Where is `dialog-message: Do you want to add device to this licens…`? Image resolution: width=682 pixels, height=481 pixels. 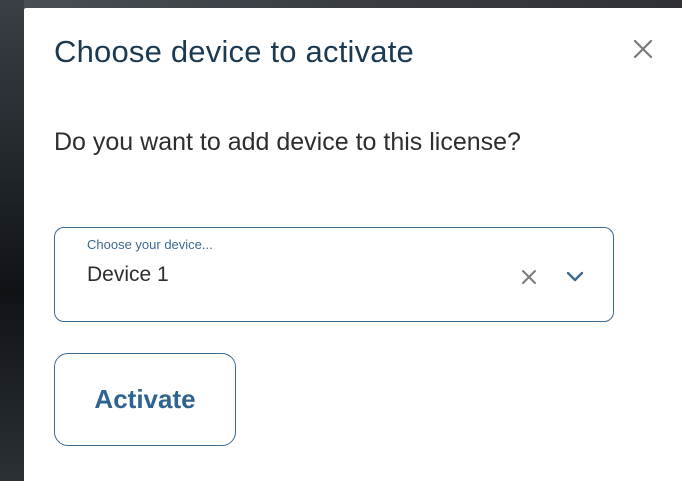
dialog-message: Do you want to add device to this licens… is located at coordinates (287, 142).